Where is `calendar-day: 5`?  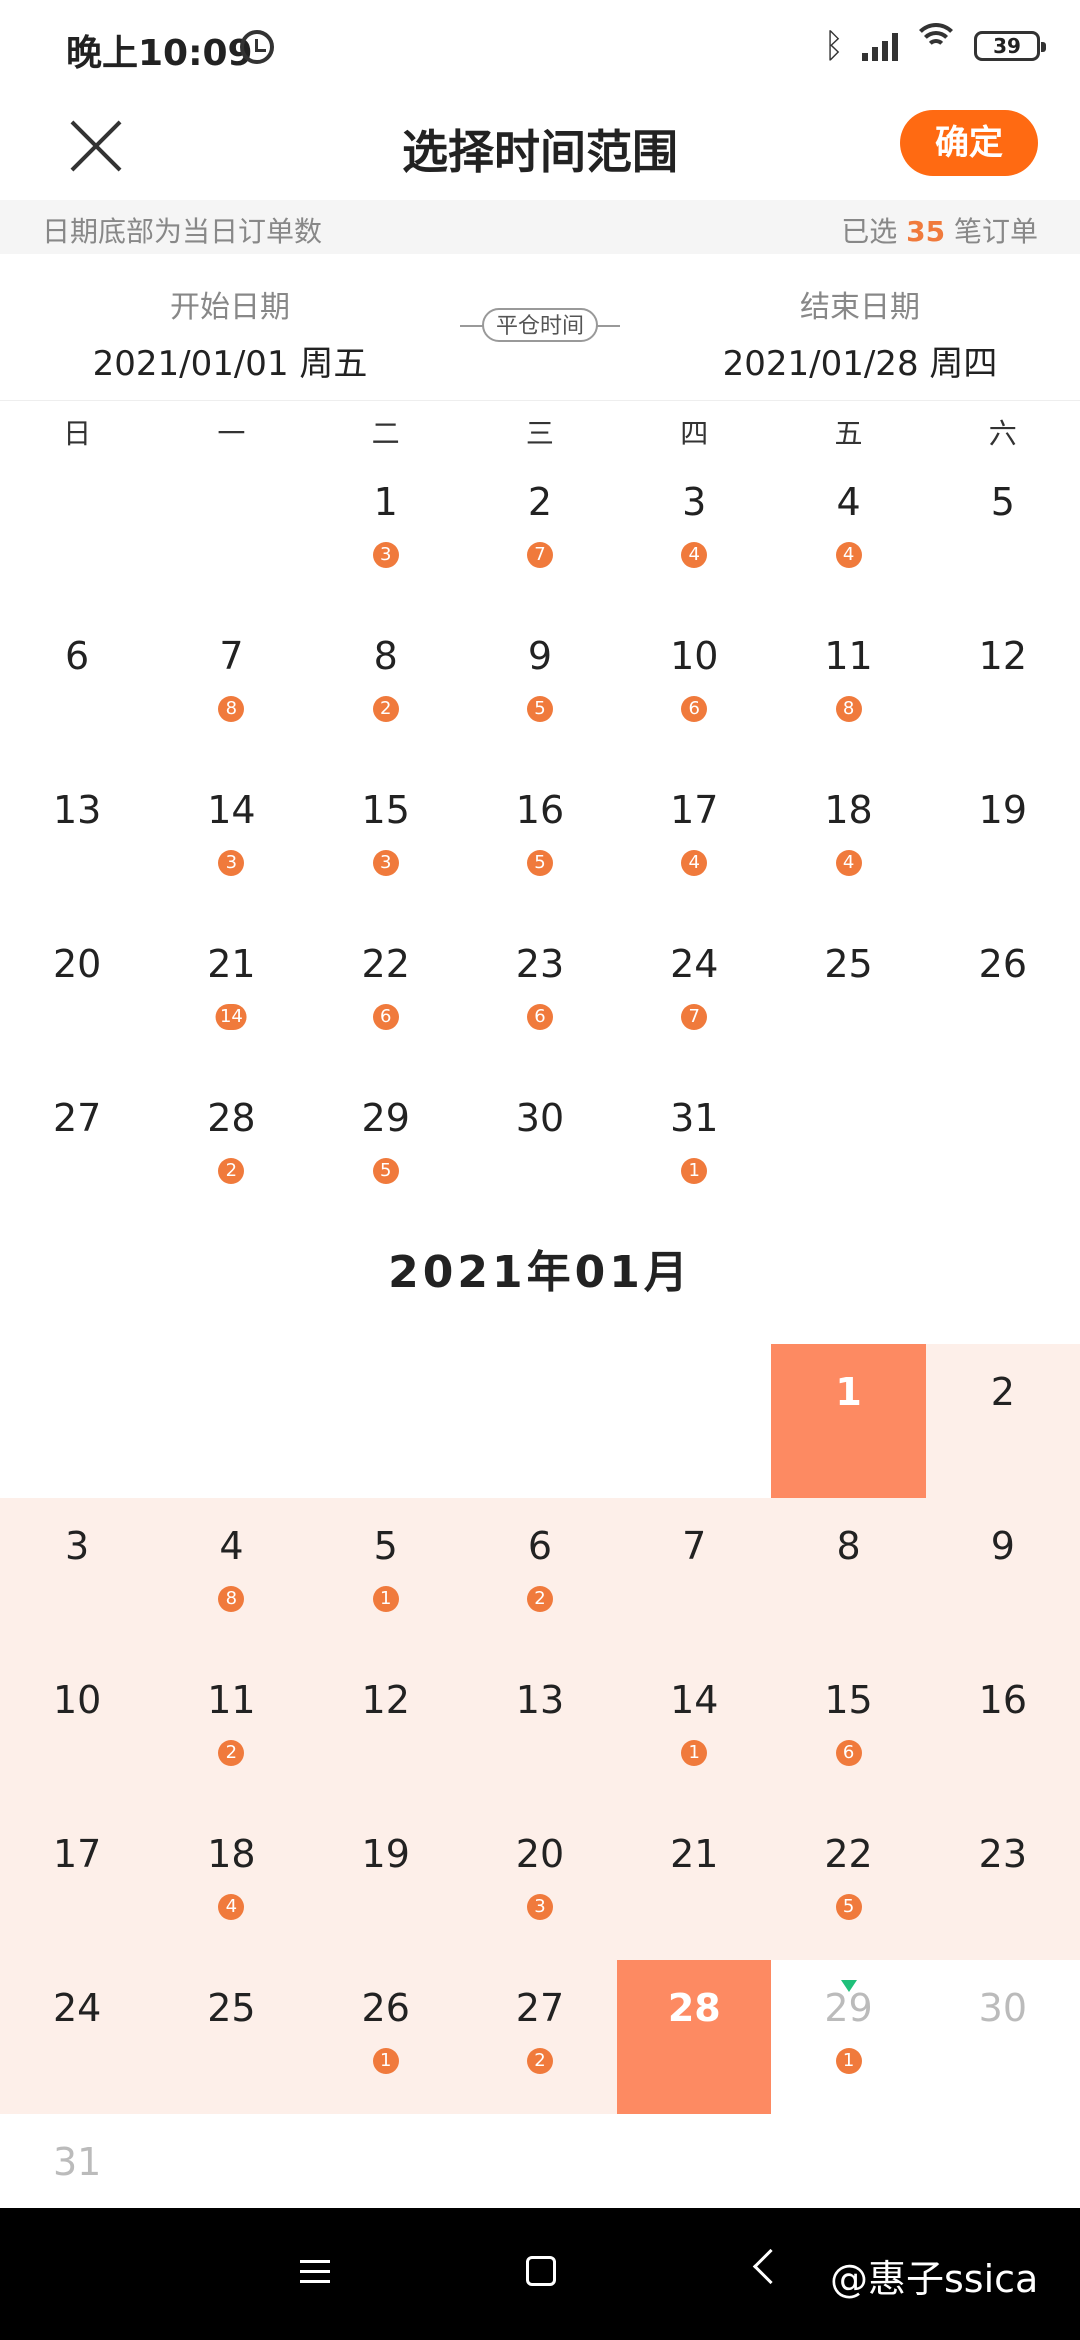 calendar-day: 5 is located at coordinates (1003, 531).